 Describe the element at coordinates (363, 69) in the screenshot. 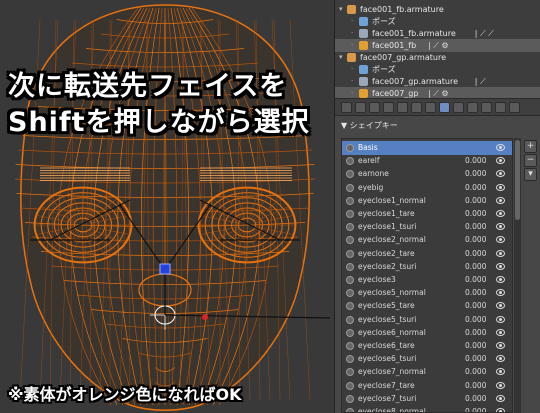

I see `pose-icon` at that location.